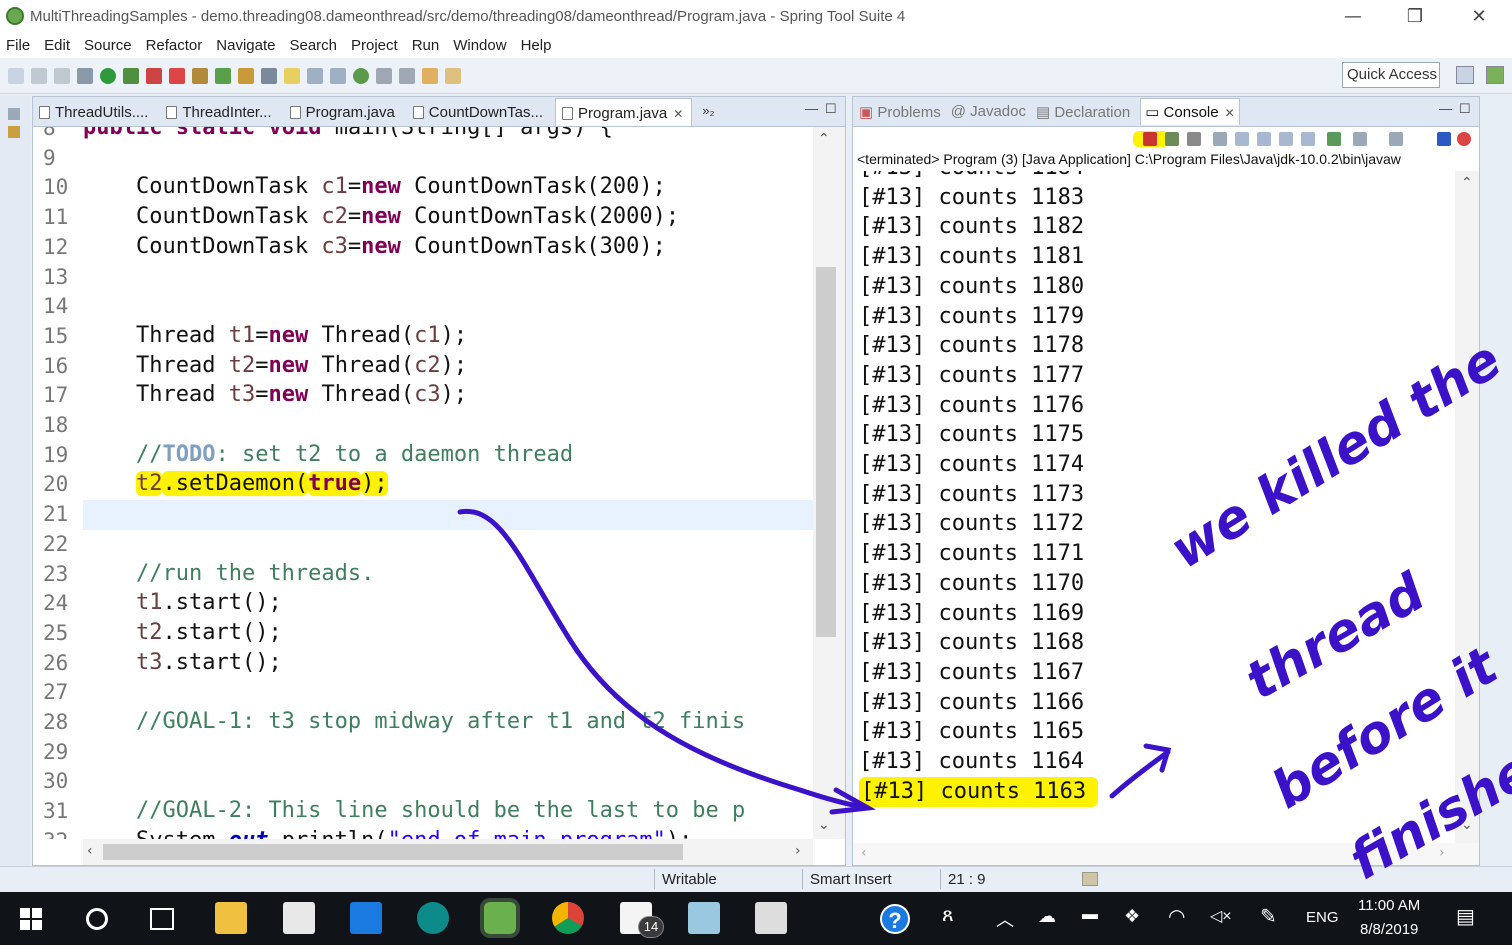 The width and height of the screenshot is (1512, 945). Describe the element at coordinates (1005, 919) in the screenshot. I see `show-hidden-icons-icon: ︿` at that location.